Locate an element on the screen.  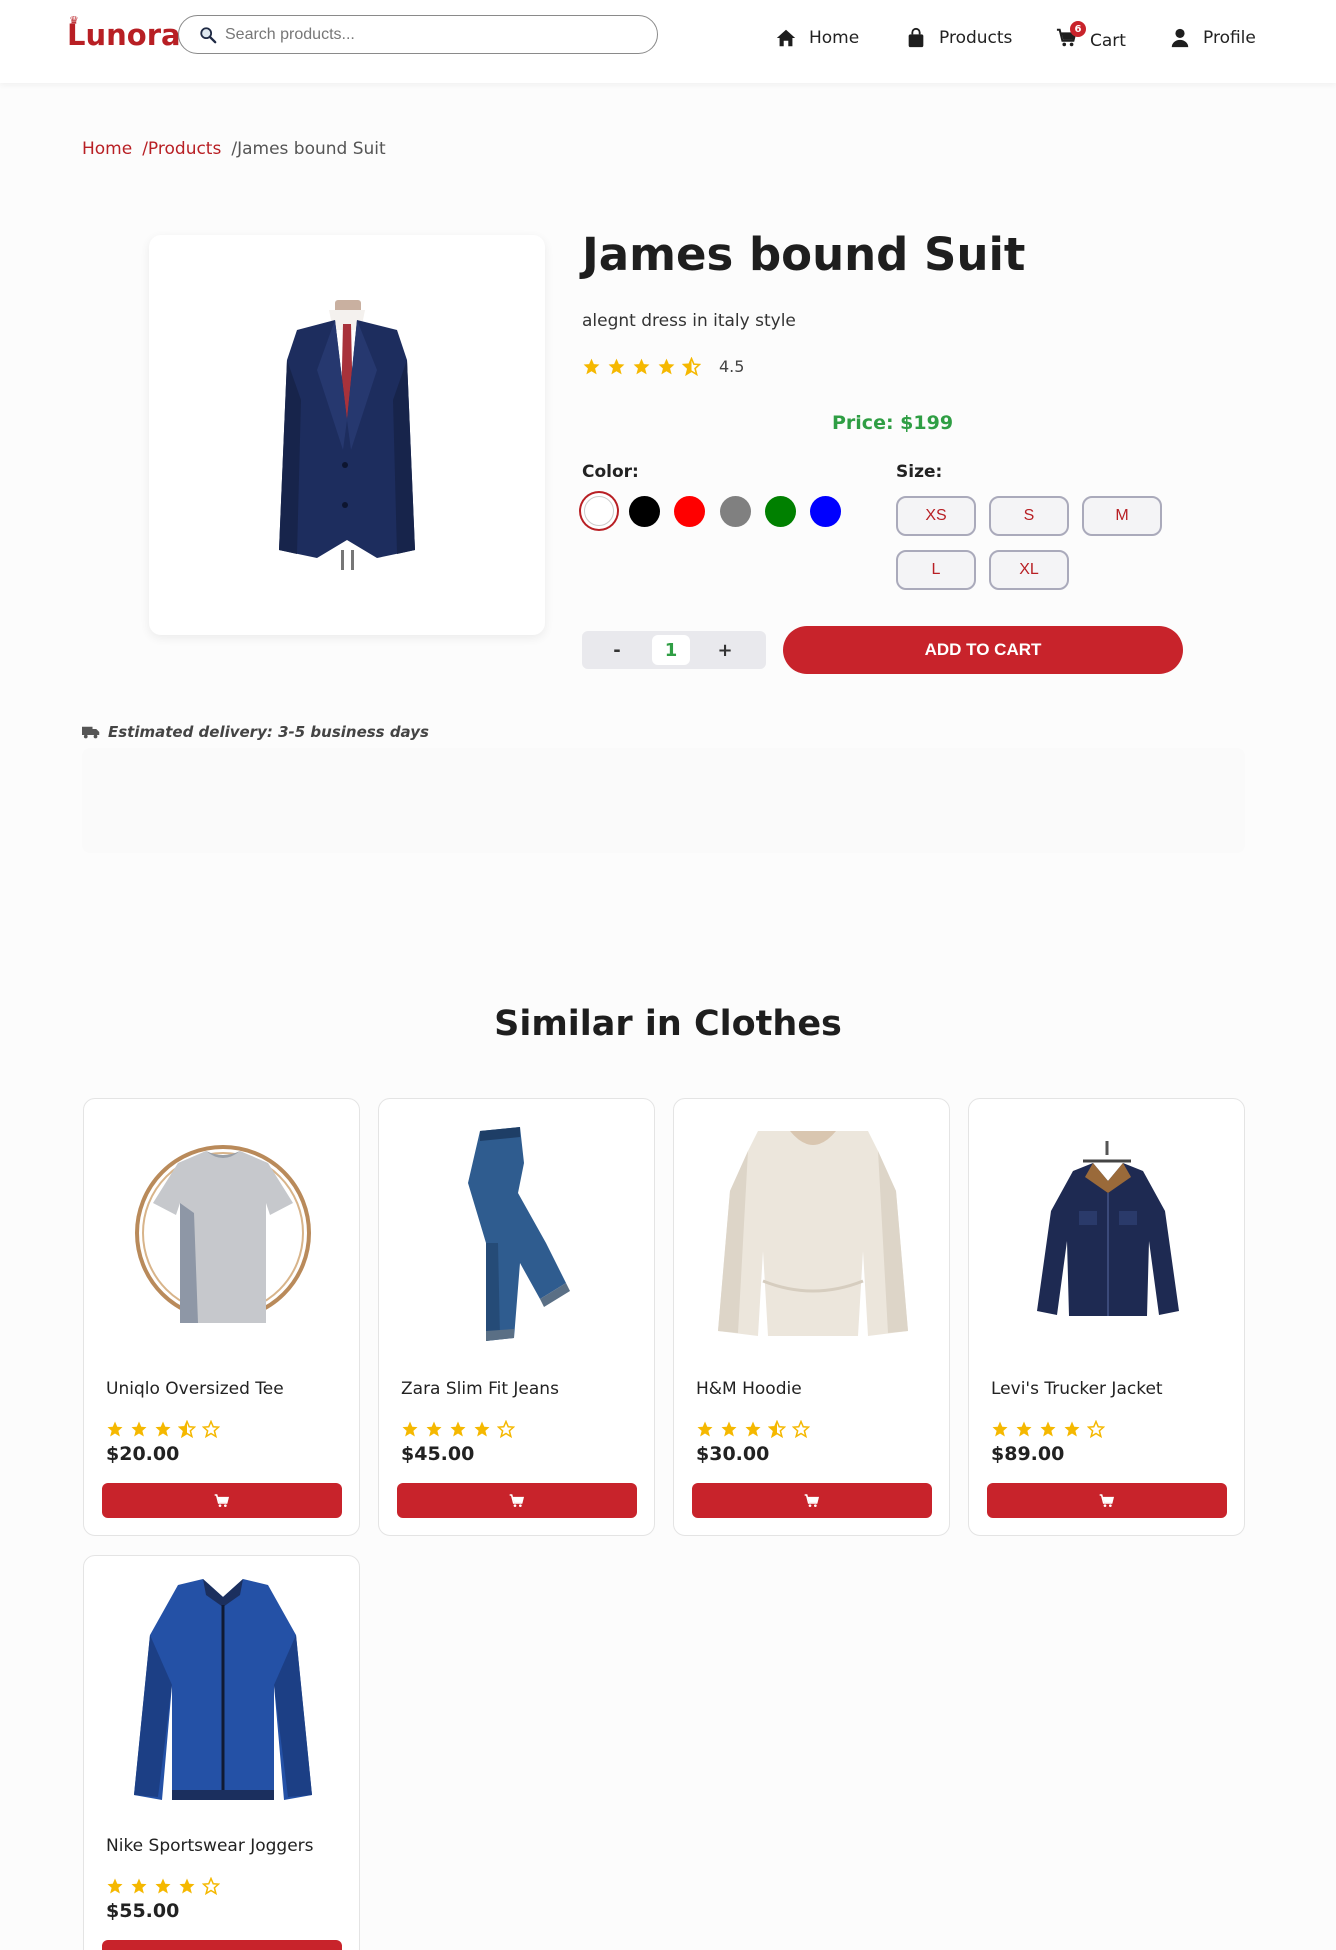
product-image-card is located at coordinates (347, 435).